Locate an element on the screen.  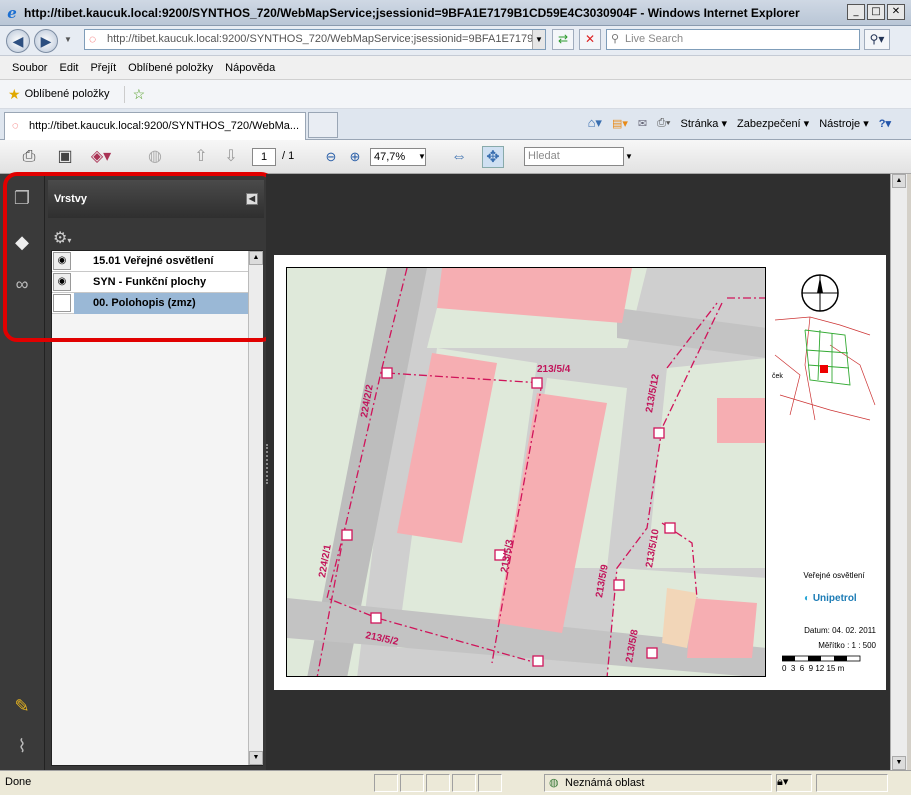
tab-page-icon: ◌ is located at coordinates (15, 126).